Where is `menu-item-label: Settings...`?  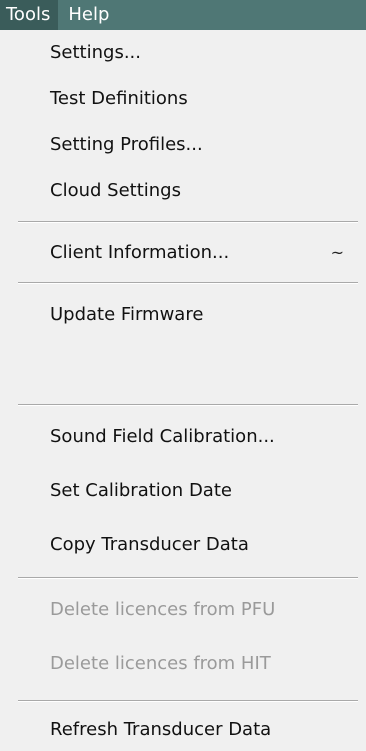
menu-item-label: Settings... is located at coordinates (95, 52).